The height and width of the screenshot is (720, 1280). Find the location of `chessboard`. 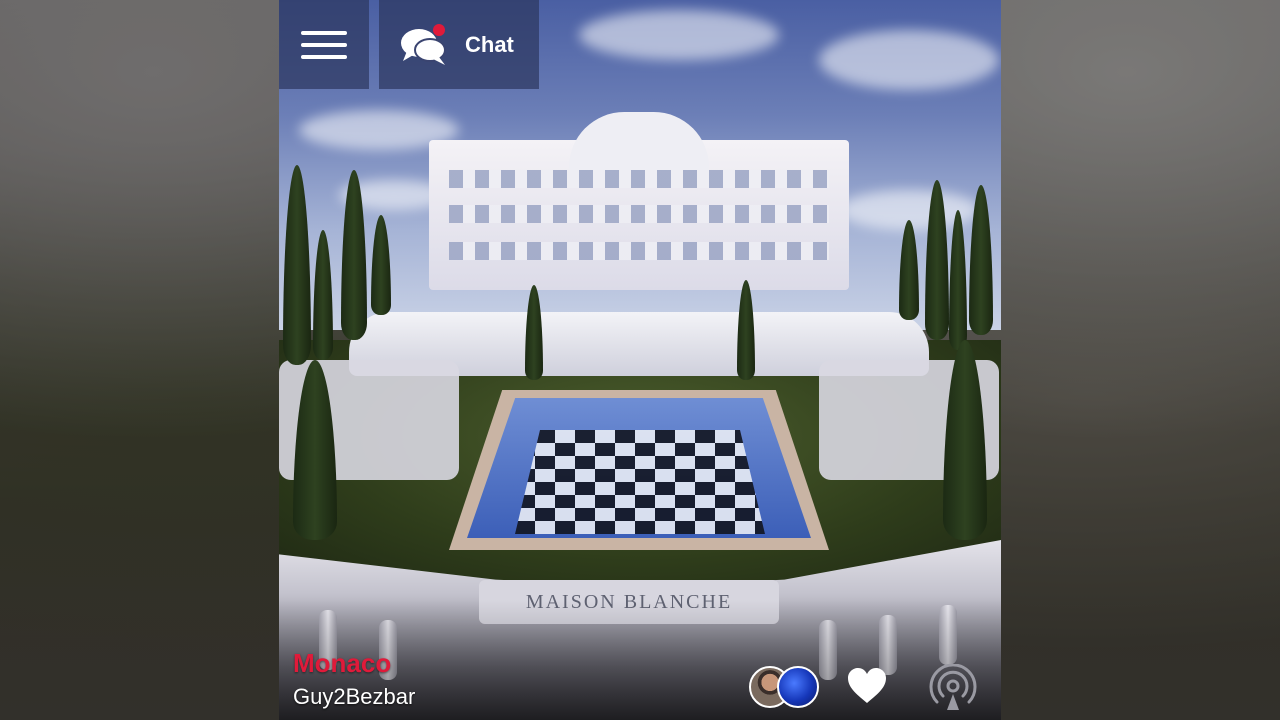

chessboard is located at coordinates (640, 482).